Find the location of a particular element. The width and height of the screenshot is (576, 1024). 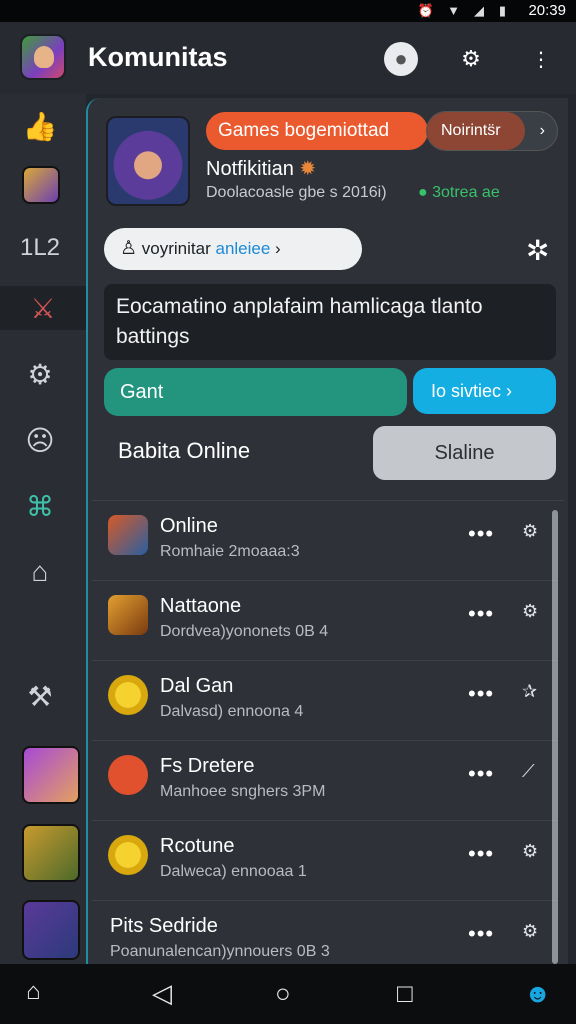

list-item: Online Romhaie 2moaaa:3 ••• ⚙ is located at coordinates (325, 541).